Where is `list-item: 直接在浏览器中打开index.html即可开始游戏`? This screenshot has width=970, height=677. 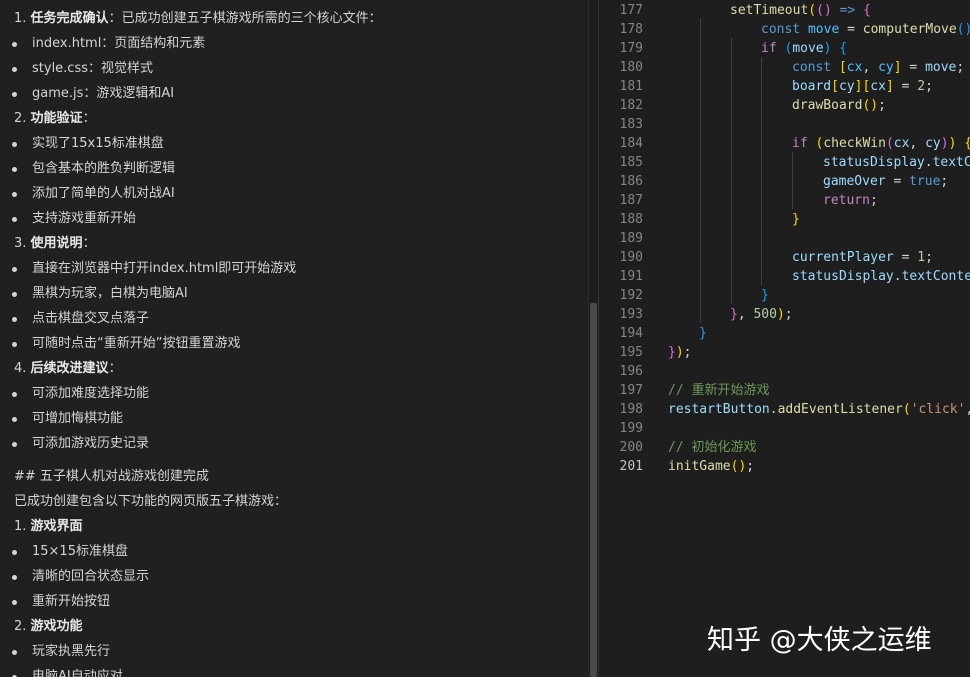 list-item: 直接在浏览器中打开index.html即可开始游戏 is located at coordinates (164, 268).